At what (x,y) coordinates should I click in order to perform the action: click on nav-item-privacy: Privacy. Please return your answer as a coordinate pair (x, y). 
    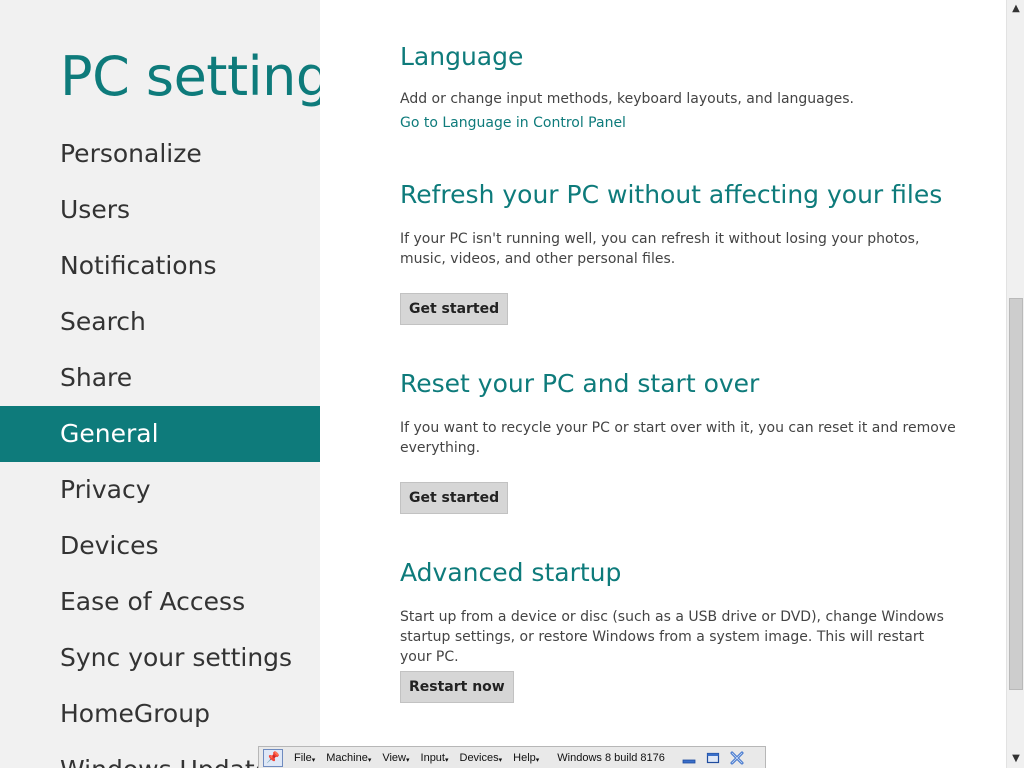
    Looking at the image, I should click on (160, 490).